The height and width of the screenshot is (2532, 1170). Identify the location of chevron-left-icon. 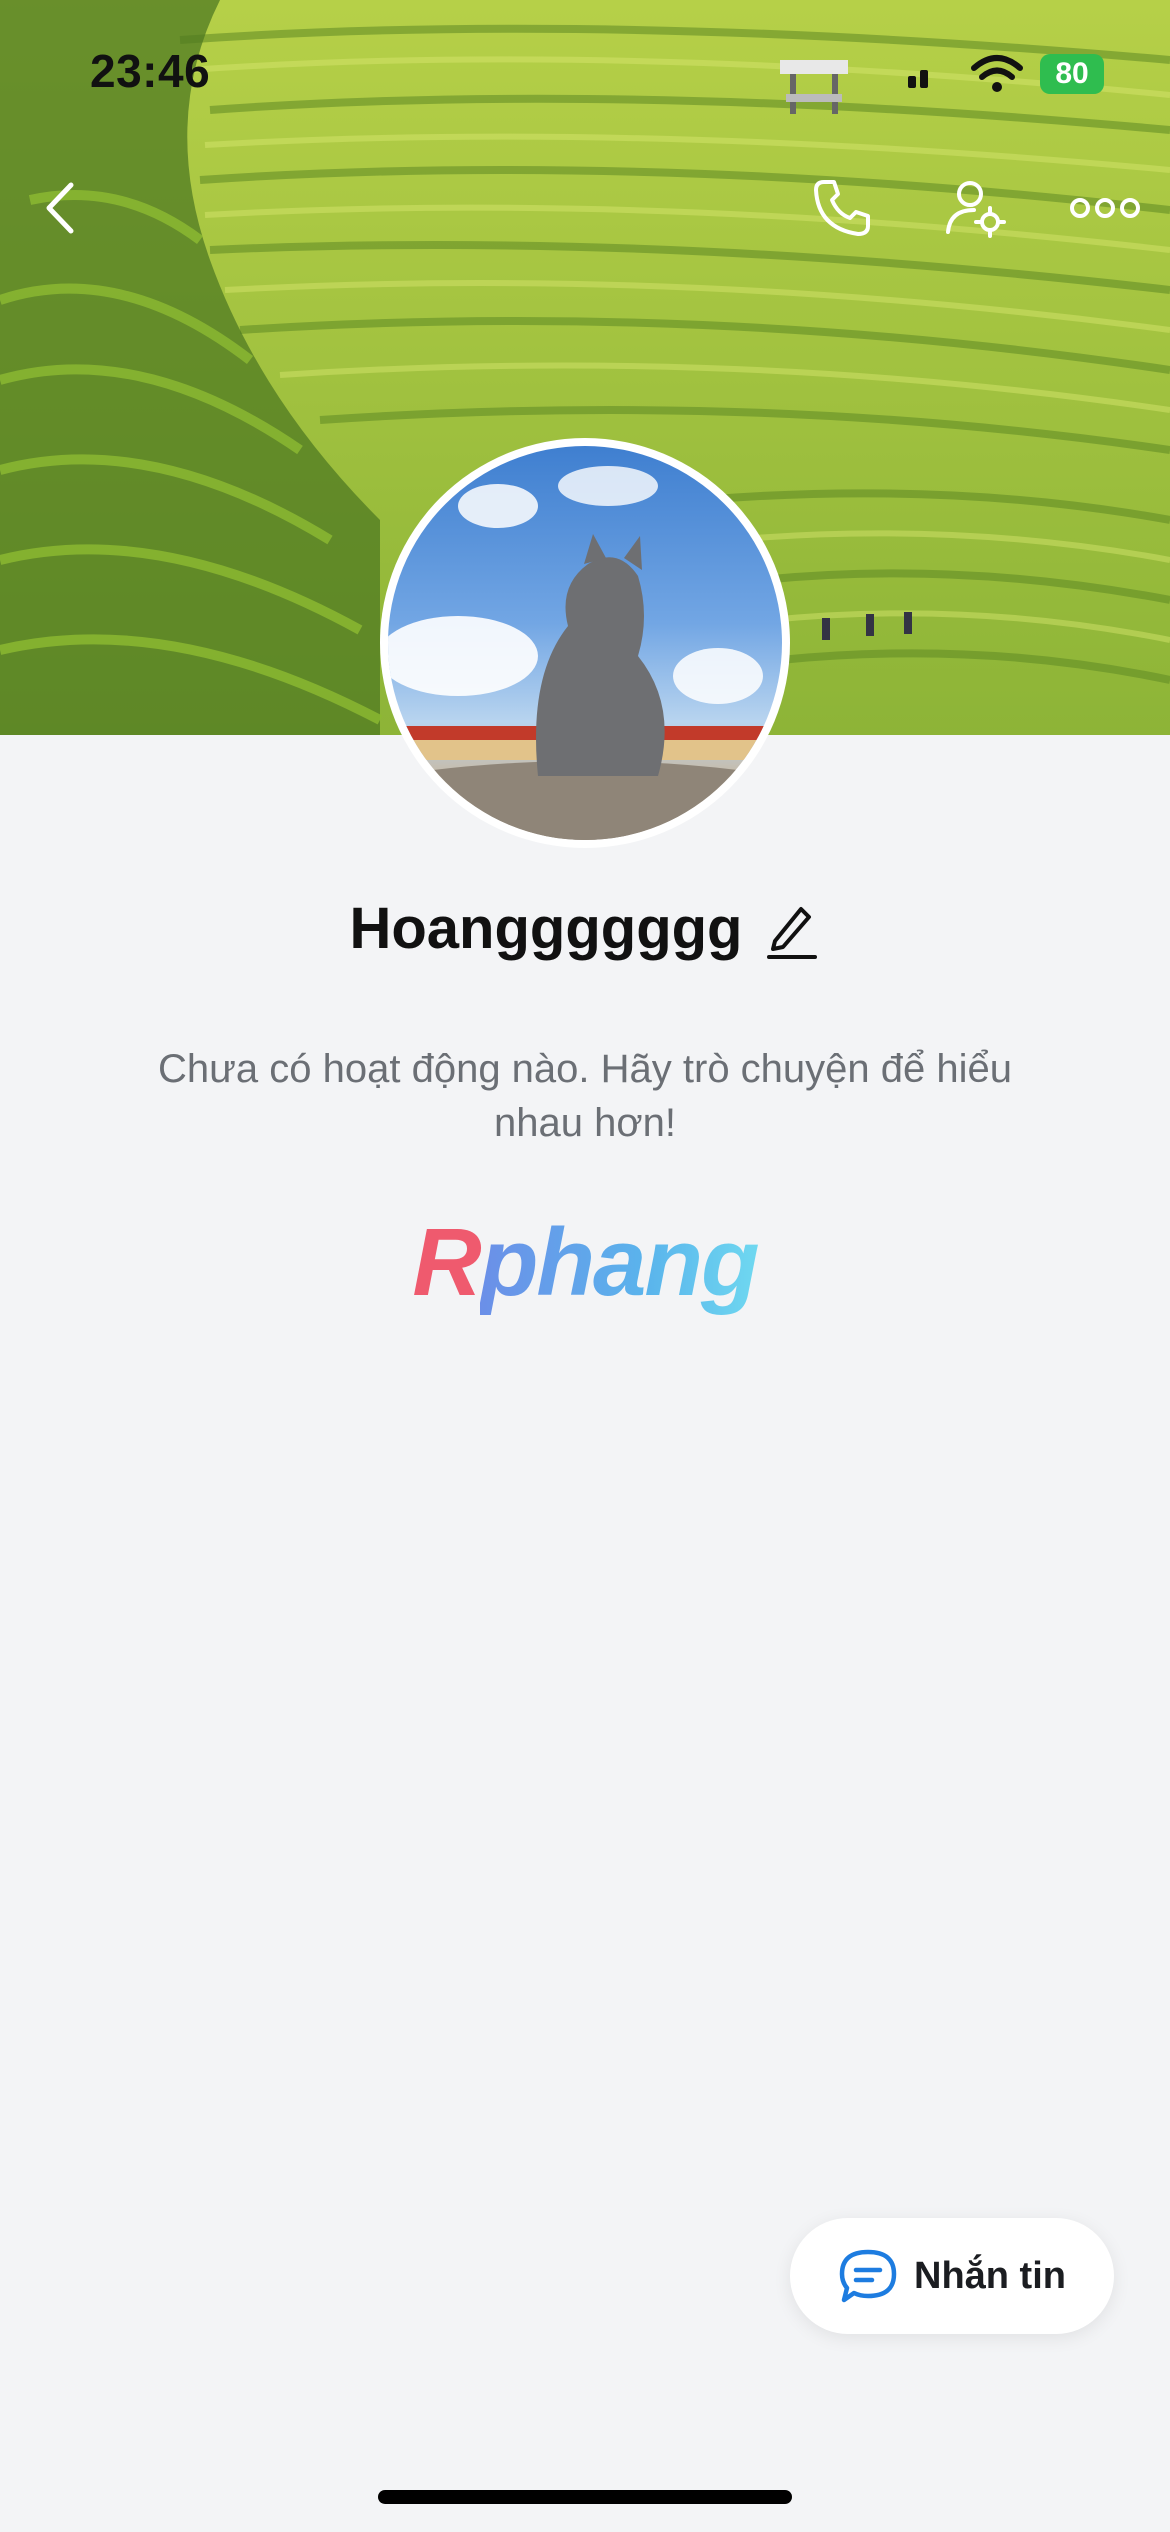
(60, 208).